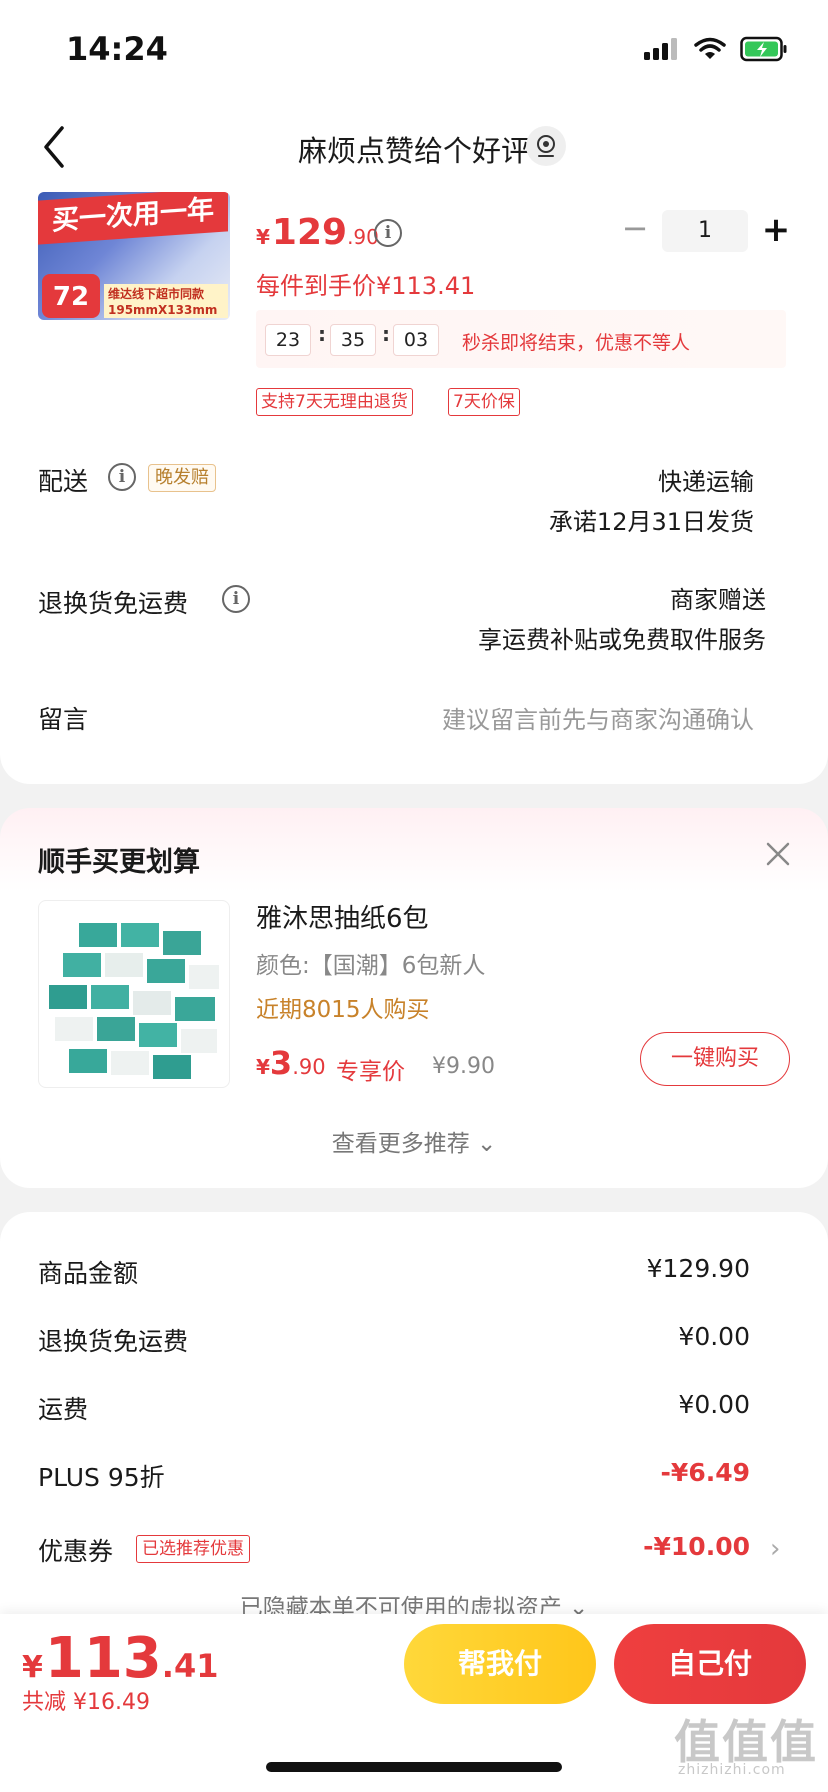 The image size is (828, 1792). What do you see at coordinates (718, 600) in the screenshot?
I see `returns-value-line1: 商家赠送` at bounding box center [718, 600].